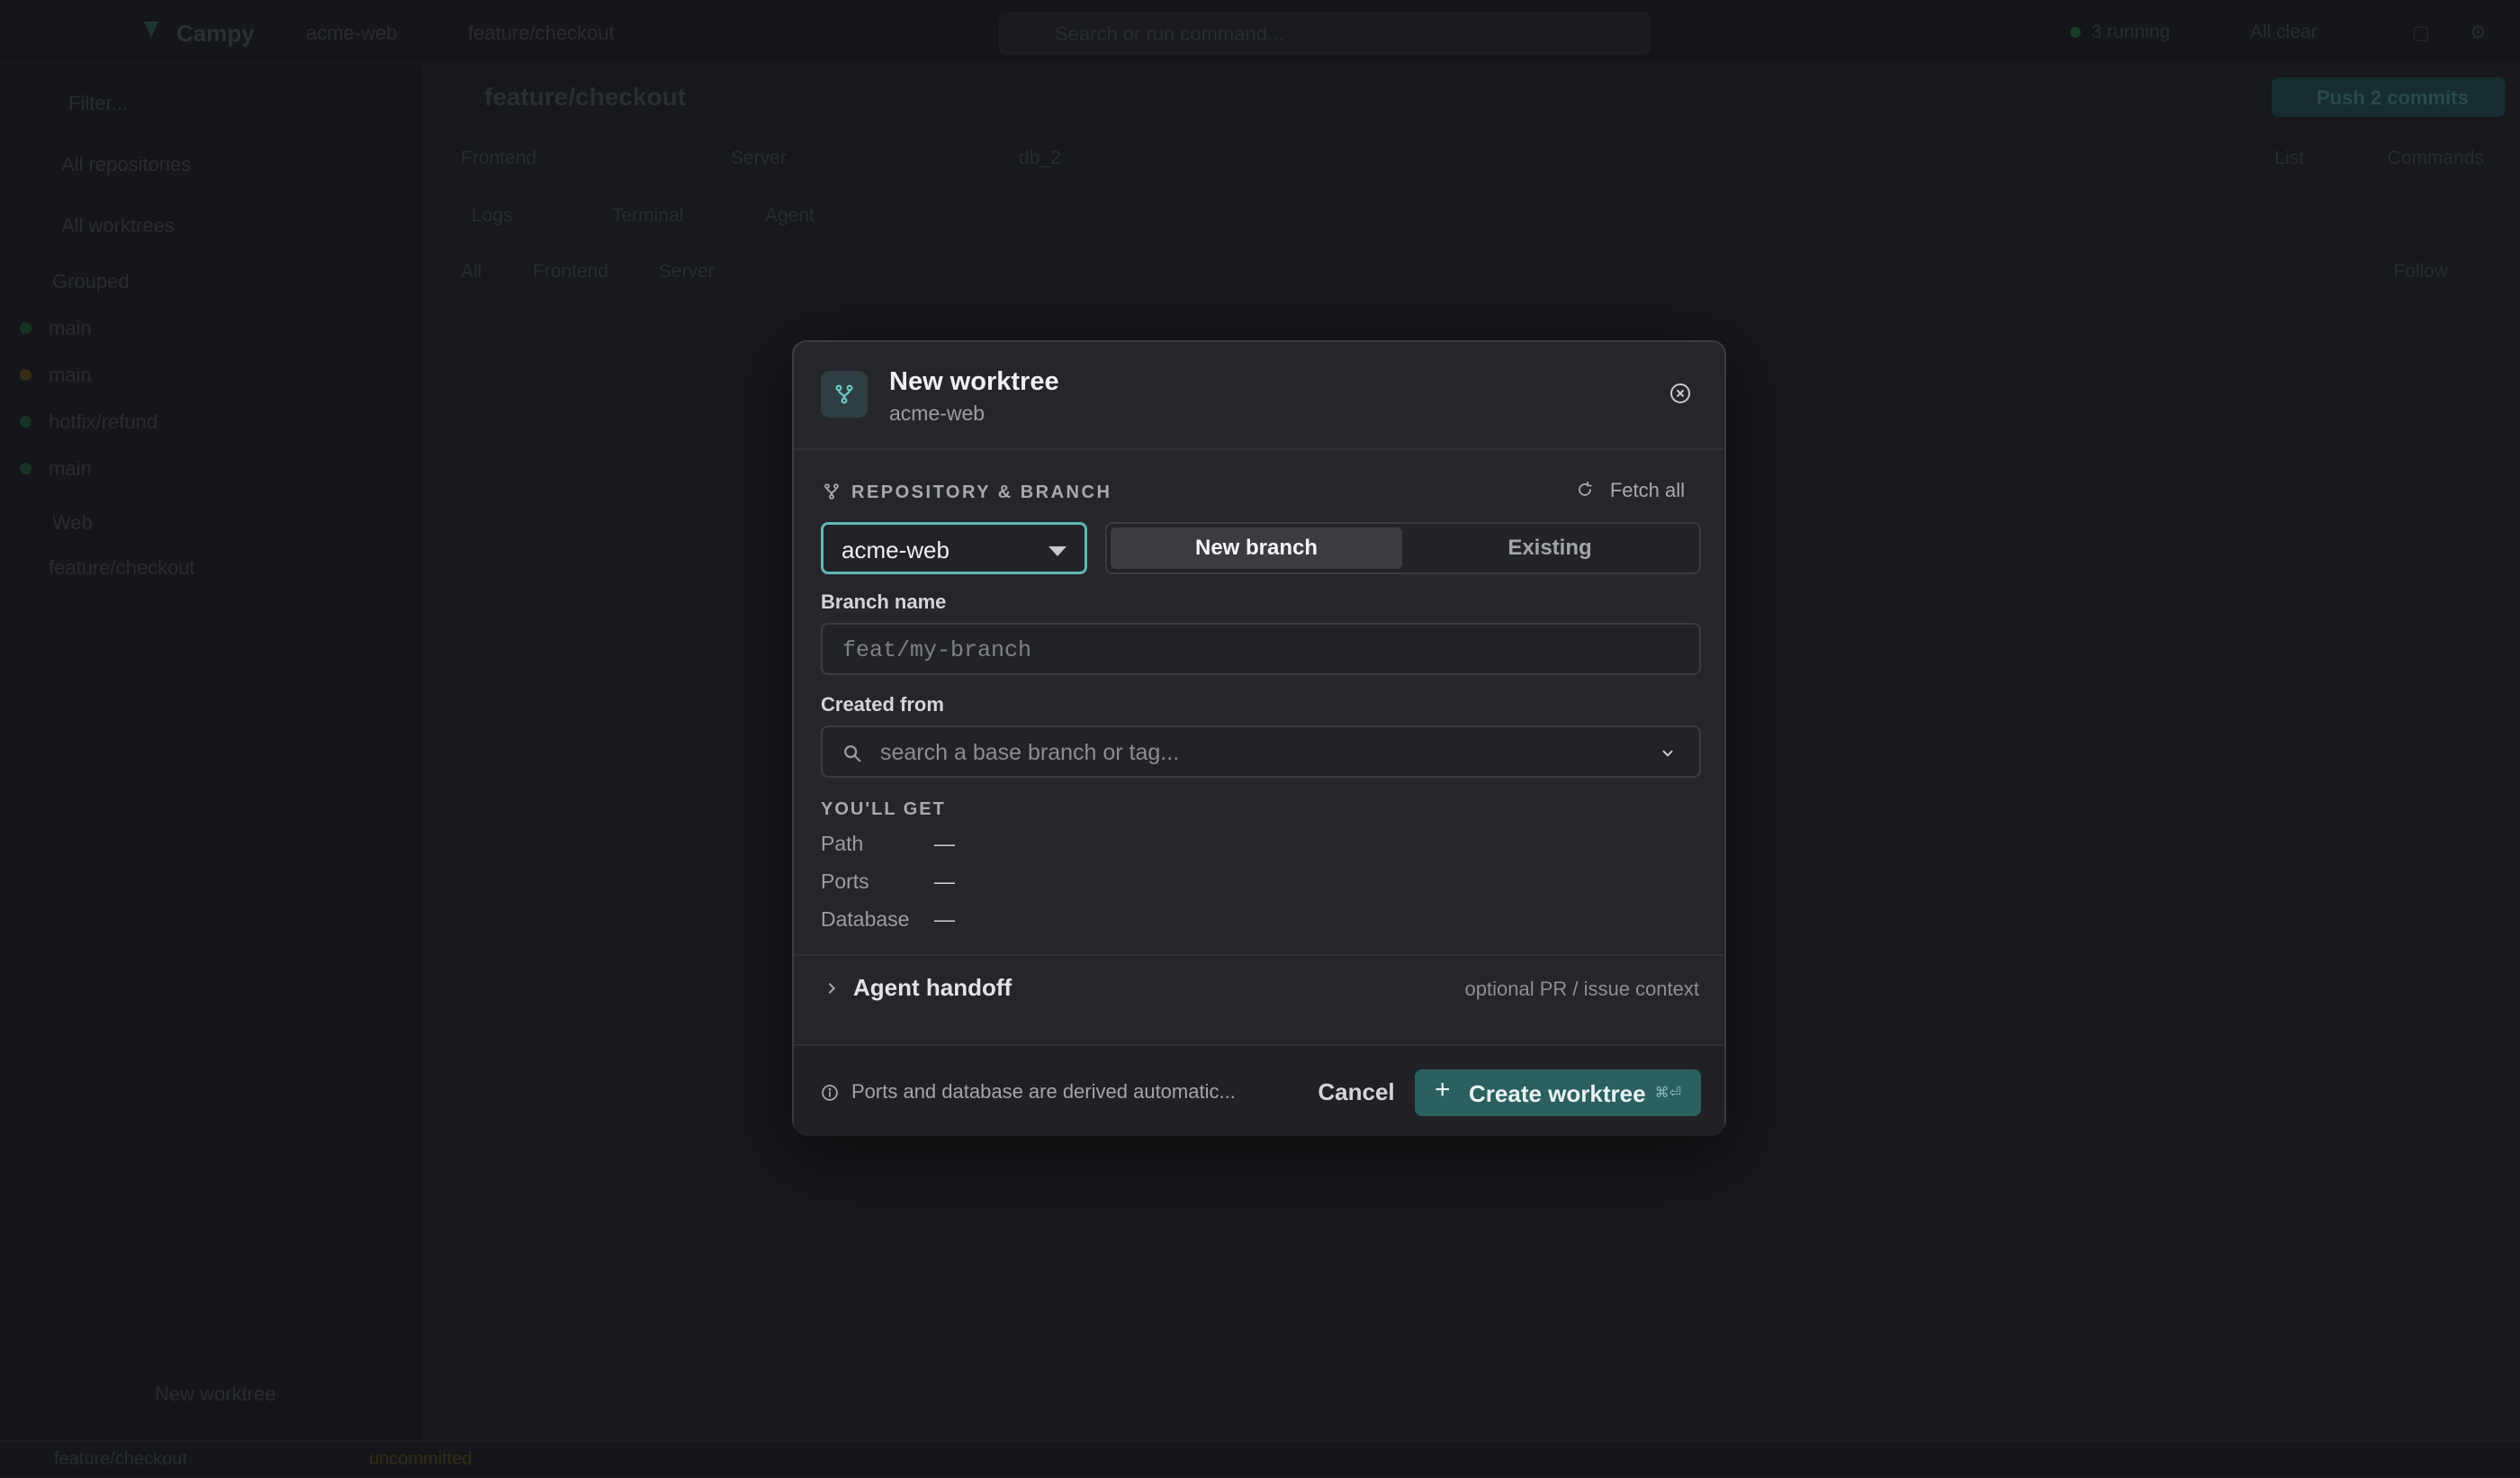 This screenshot has height=1478, width=2520. Describe the element at coordinates (1585, 490) in the screenshot. I see `refresh-icon` at that location.